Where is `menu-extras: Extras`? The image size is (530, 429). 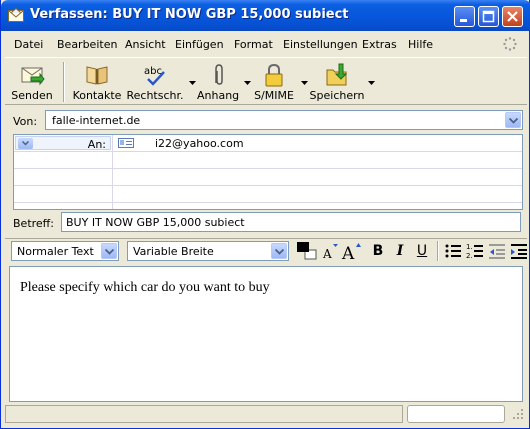 menu-extras: Extras is located at coordinates (379, 44).